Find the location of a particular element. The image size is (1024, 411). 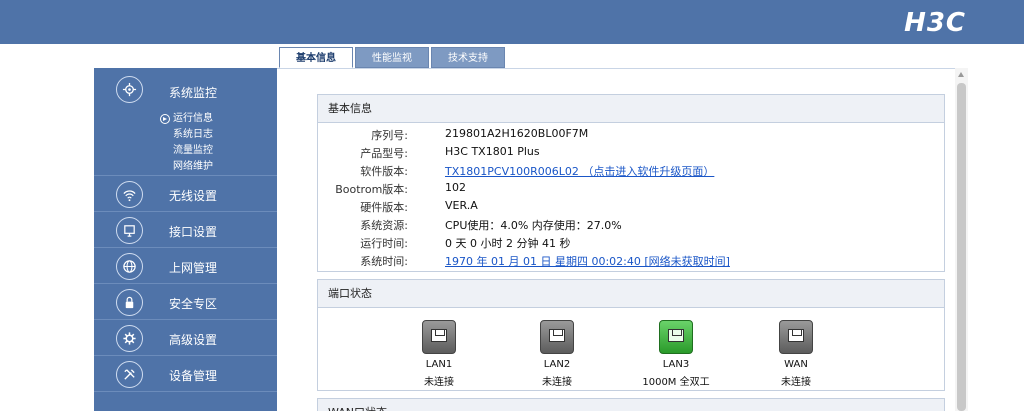

submenu: 运行信息 系统日志 流量监控 网络维护 is located at coordinates (186, 143).